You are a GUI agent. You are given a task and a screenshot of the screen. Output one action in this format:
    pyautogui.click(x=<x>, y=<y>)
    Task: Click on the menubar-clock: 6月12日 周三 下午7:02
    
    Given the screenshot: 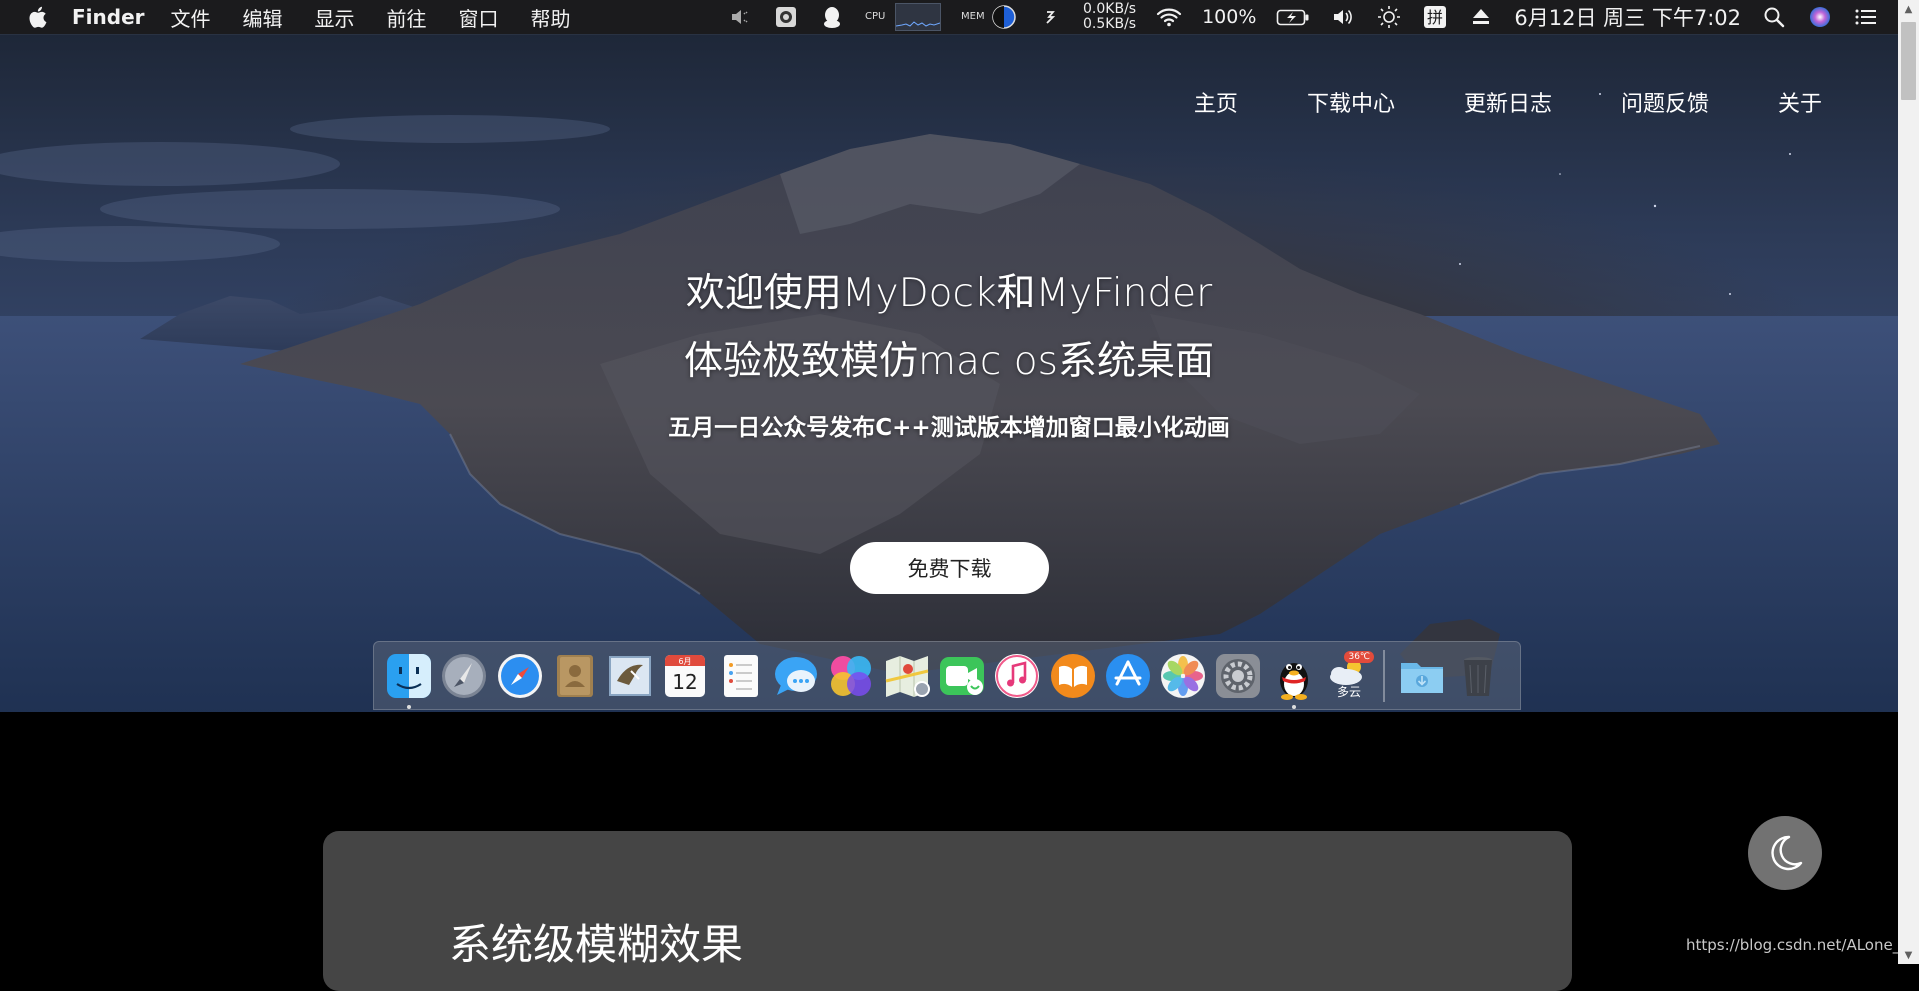 What is the action you would take?
    pyautogui.click(x=1627, y=17)
    